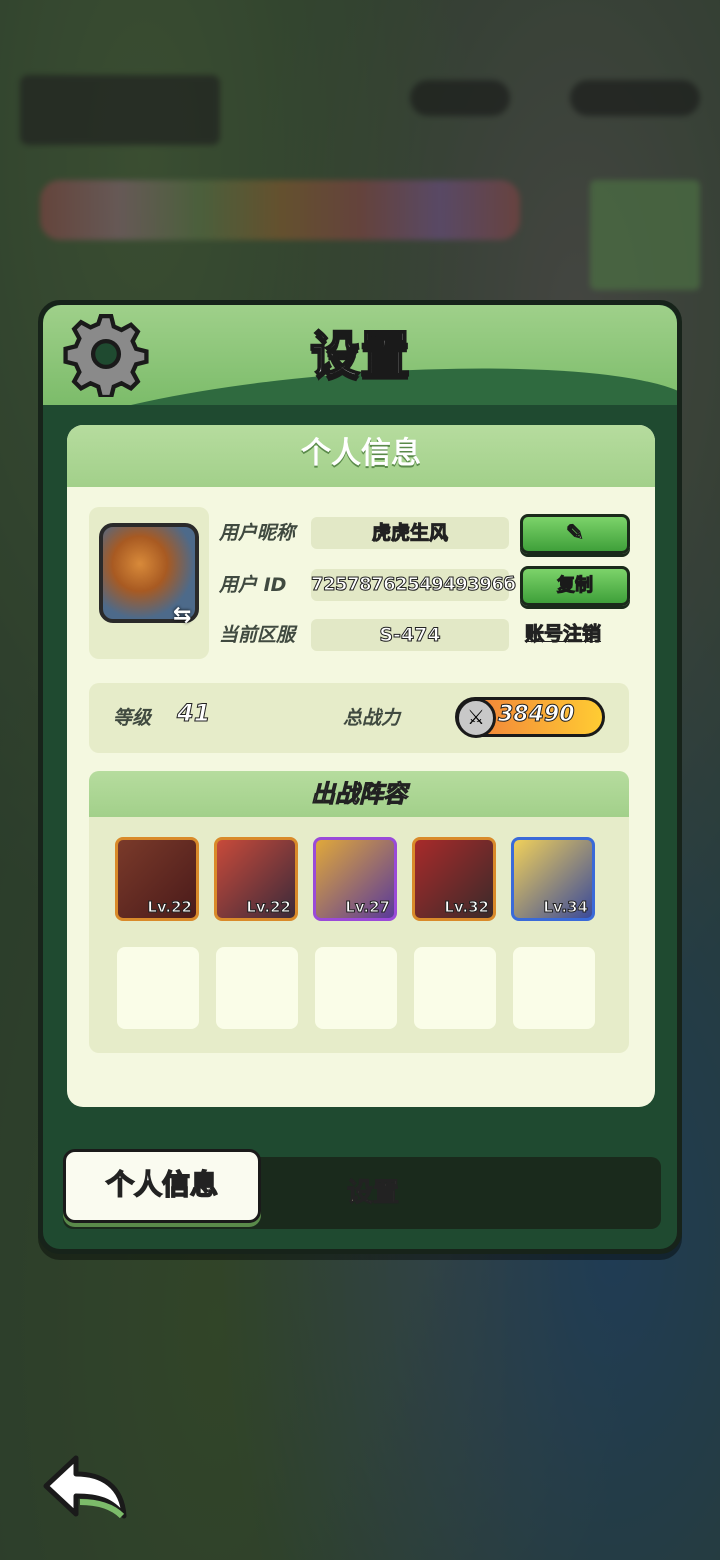 The height and width of the screenshot is (1560, 720). Describe the element at coordinates (359, 794) in the screenshot. I see `lineup-title: 出战阵容` at that location.